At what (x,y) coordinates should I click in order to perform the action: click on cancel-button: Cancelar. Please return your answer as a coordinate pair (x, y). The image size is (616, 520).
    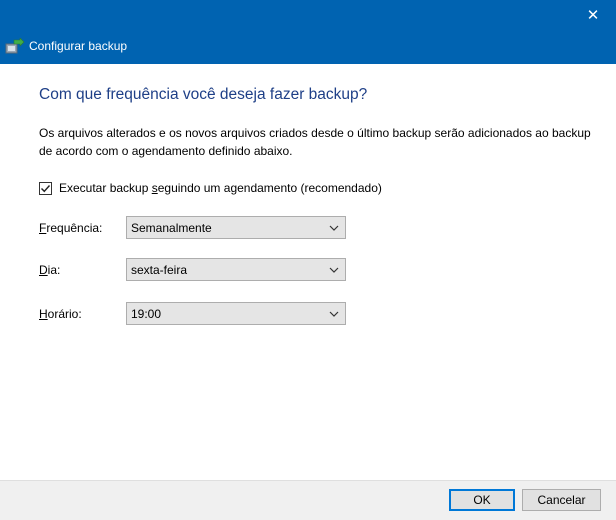
    Looking at the image, I should click on (561, 500).